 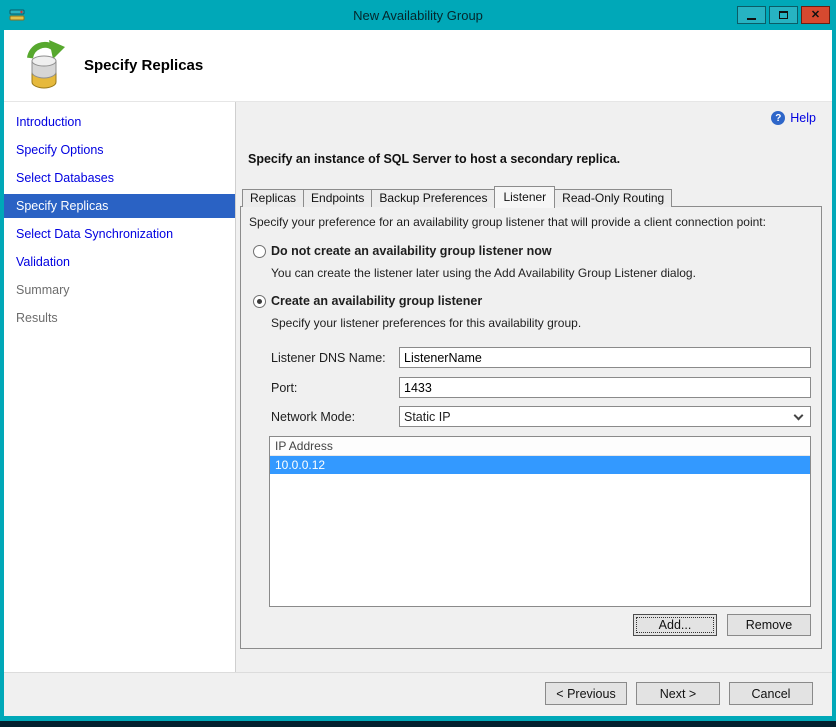 I want to click on sidebar-item-validation: Validation, so click(x=119, y=262).